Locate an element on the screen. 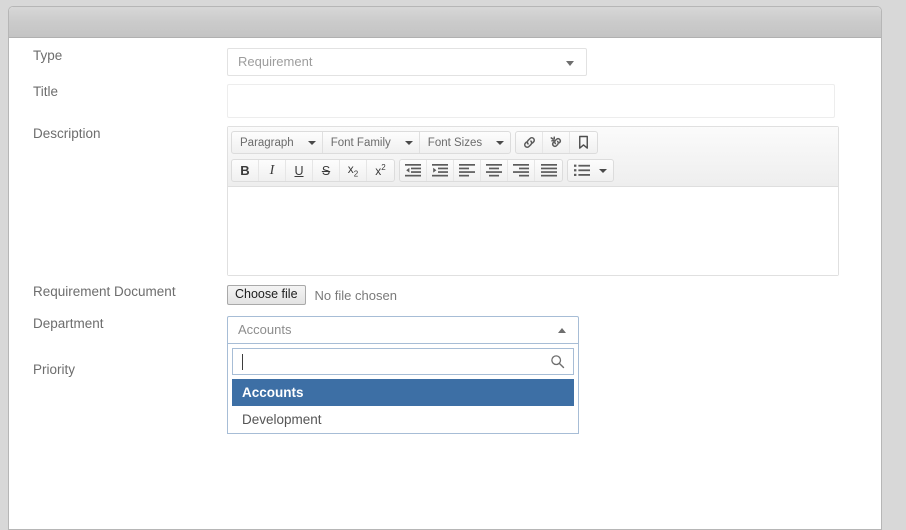 The image size is (906, 530). editor-text-style-group: B I U S x2 x2 is located at coordinates (313, 170).